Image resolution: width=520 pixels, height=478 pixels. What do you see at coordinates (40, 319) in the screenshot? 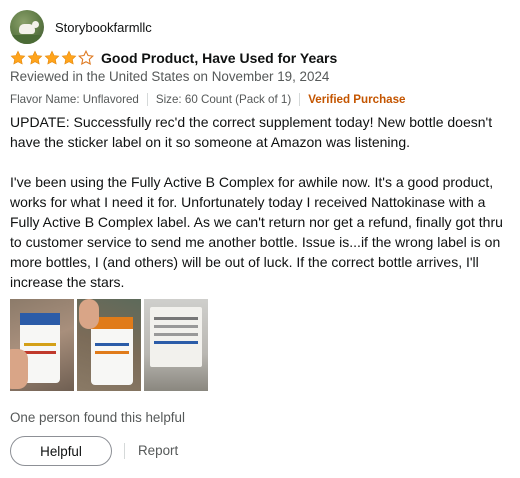
I see `bottle-cap` at bounding box center [40, 319].